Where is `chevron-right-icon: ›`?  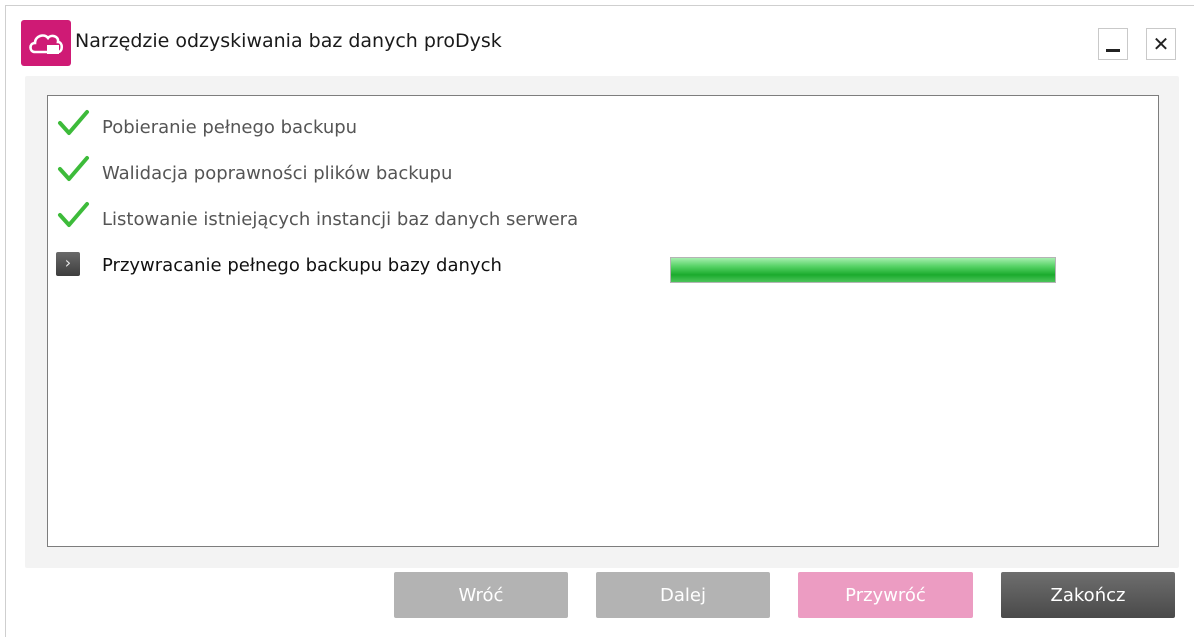
chevron-right-icon: › is located at coordinates (68, 264).